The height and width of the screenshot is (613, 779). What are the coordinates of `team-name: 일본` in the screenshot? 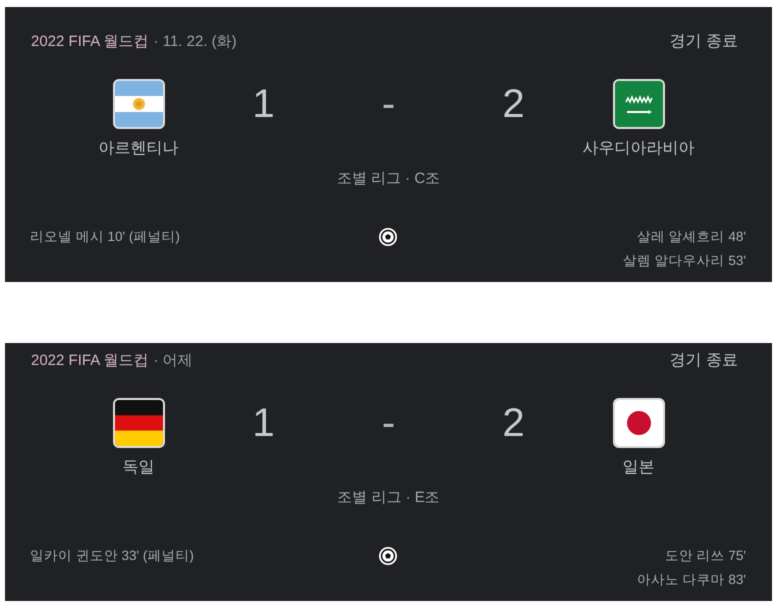 It's located at (638, 468).